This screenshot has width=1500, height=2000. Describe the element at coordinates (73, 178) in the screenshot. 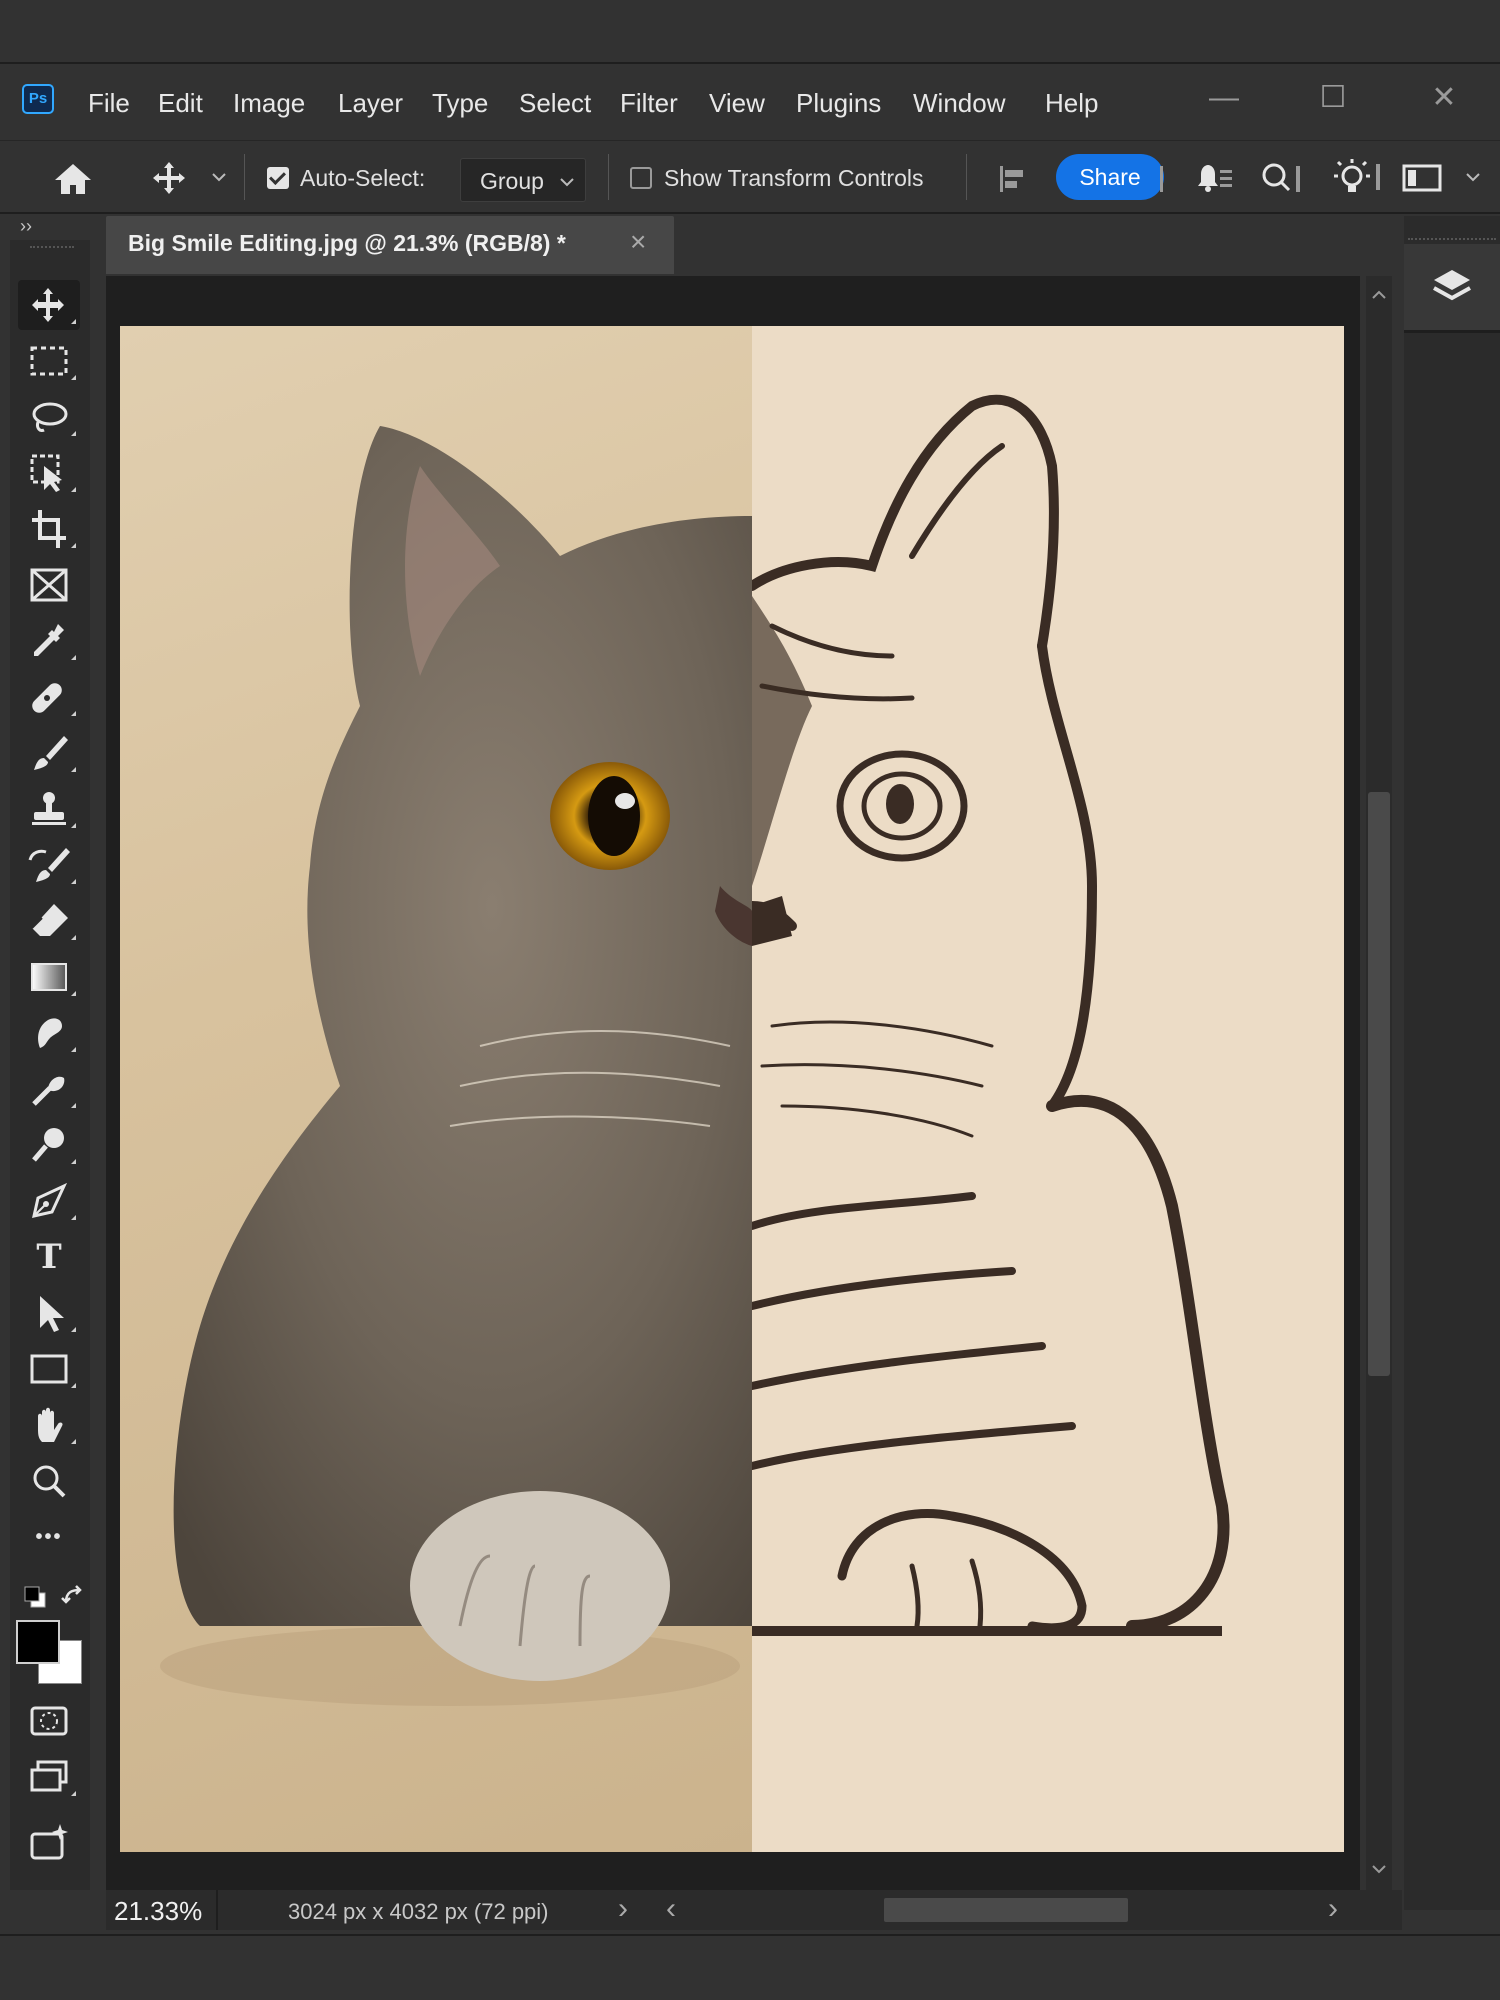

I see `home-icon` at that location.